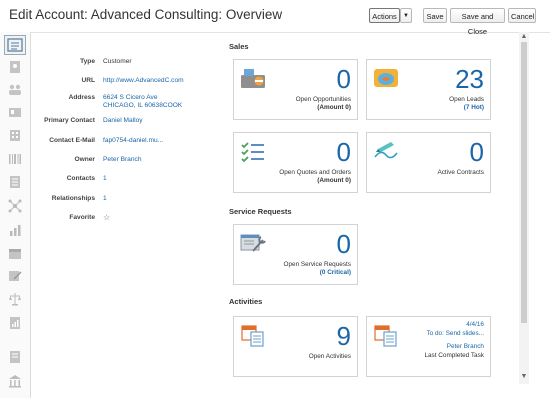 This screenshot has height=398, width=550. Describe the element at coordinates (123, 120) in the screenshot. I see `primary-contact-link: Daniel Malloy` at that location.